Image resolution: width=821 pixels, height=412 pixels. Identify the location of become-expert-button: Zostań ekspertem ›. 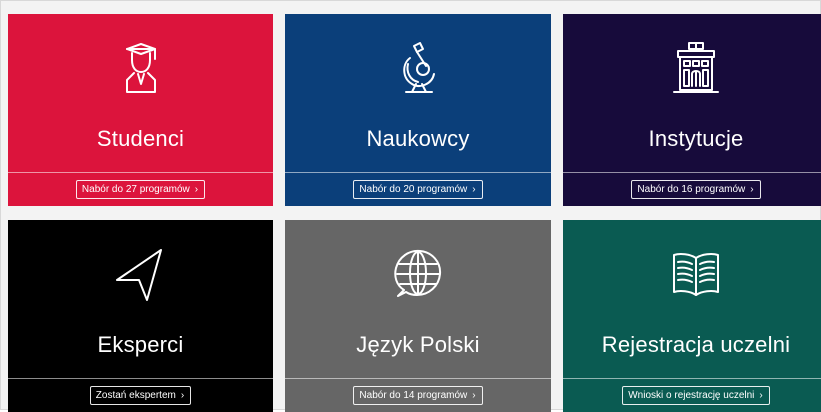
(140, 395).